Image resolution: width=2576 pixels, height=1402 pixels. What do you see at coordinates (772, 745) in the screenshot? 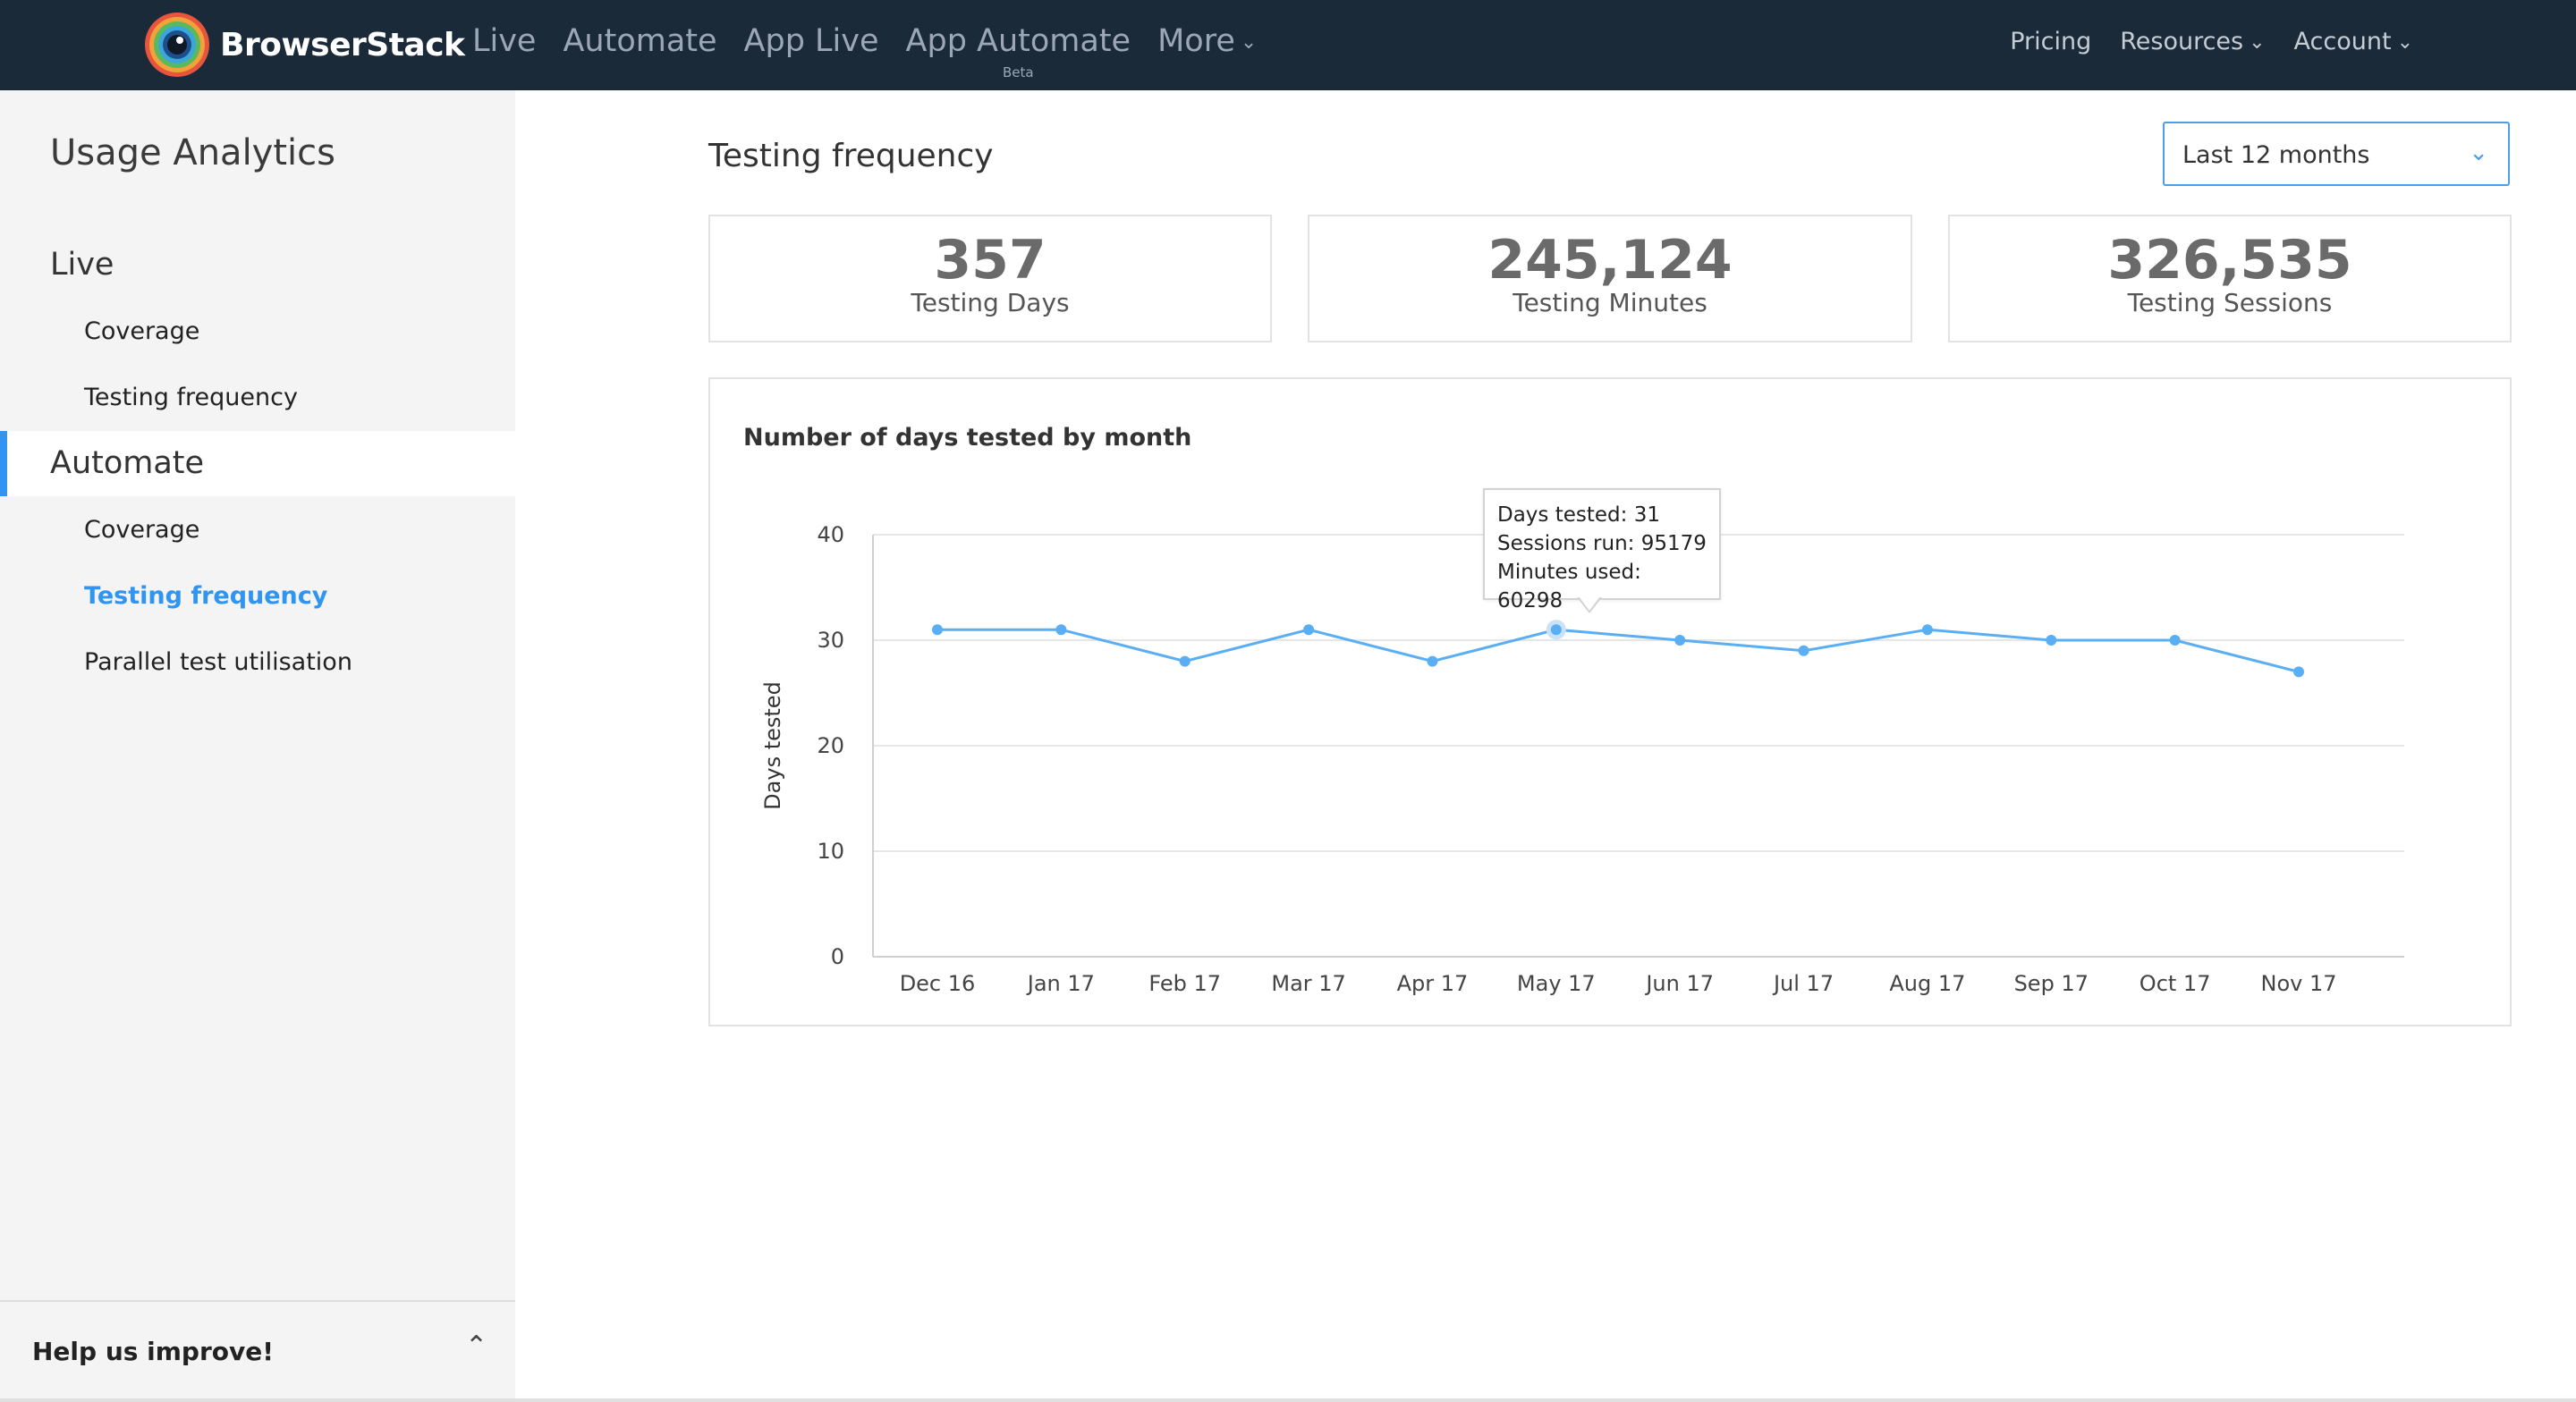
I see `y-axis-label: Days tested` at bounding box center [772, 745].